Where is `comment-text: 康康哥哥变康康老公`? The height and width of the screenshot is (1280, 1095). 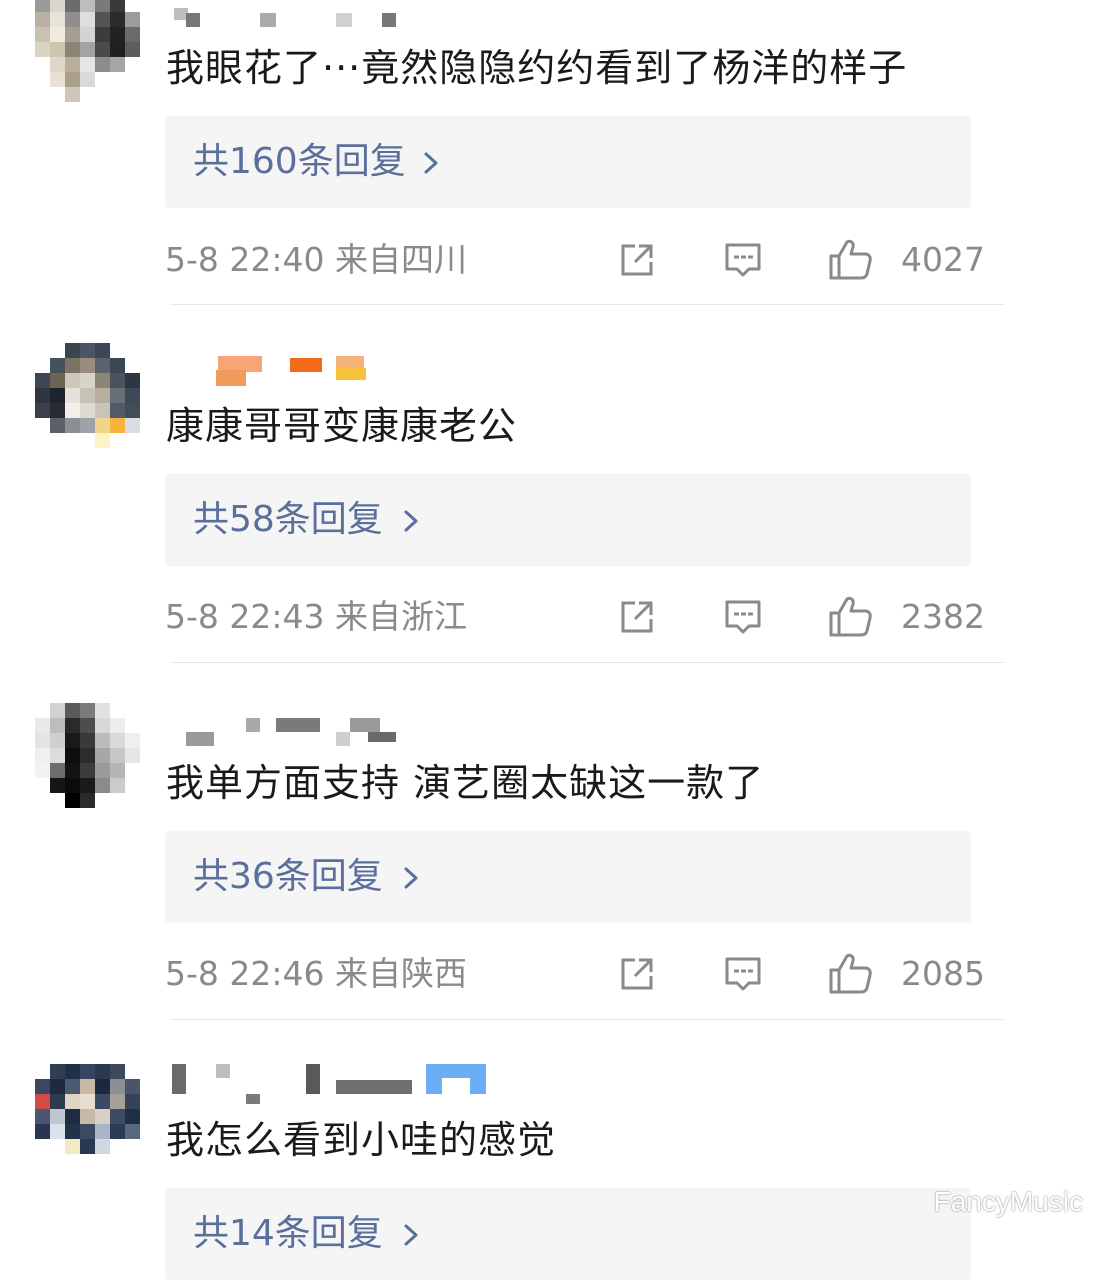 comment-text: 康康哥哥变康康老公 is located at coordinates (342, 426).